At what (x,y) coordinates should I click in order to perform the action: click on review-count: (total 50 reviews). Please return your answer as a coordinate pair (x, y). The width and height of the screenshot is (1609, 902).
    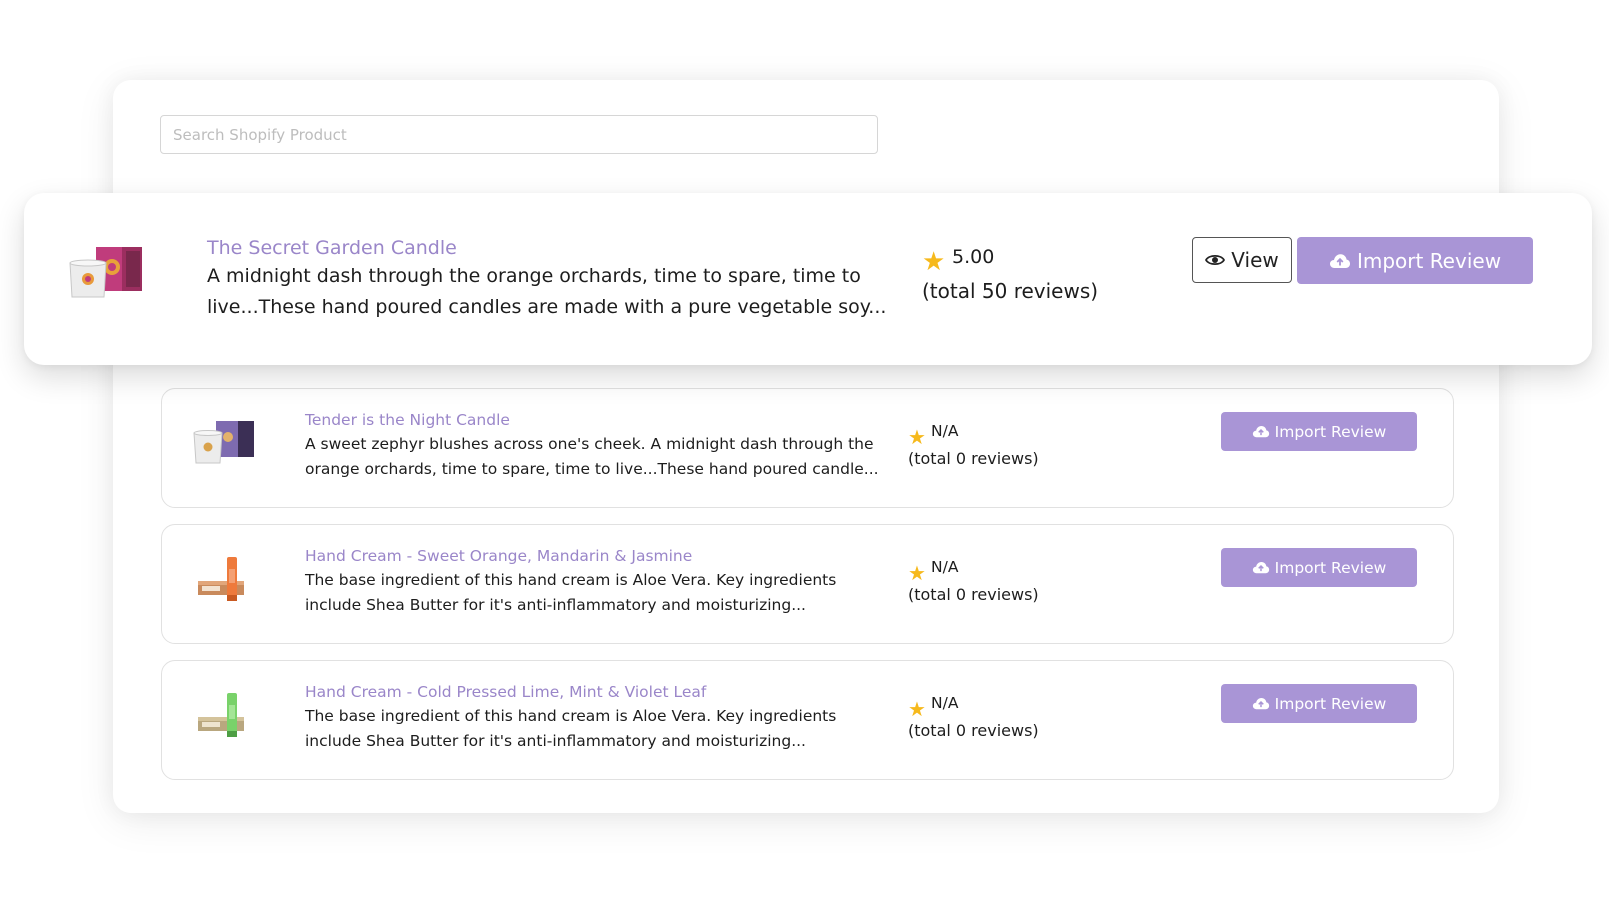
    Looking at the image, I should click on (1010, 291).